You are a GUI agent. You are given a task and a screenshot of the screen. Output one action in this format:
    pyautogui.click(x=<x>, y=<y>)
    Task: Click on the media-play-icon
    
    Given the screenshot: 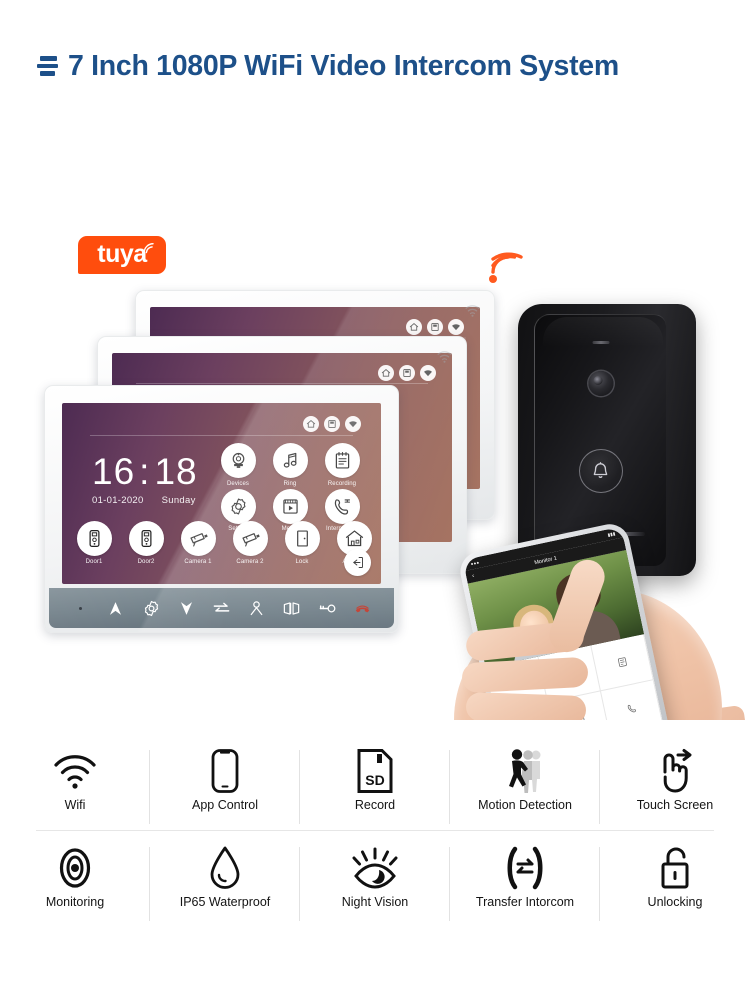 What is the action you would take?
    pyautogui.click(x=290, y=506)
    